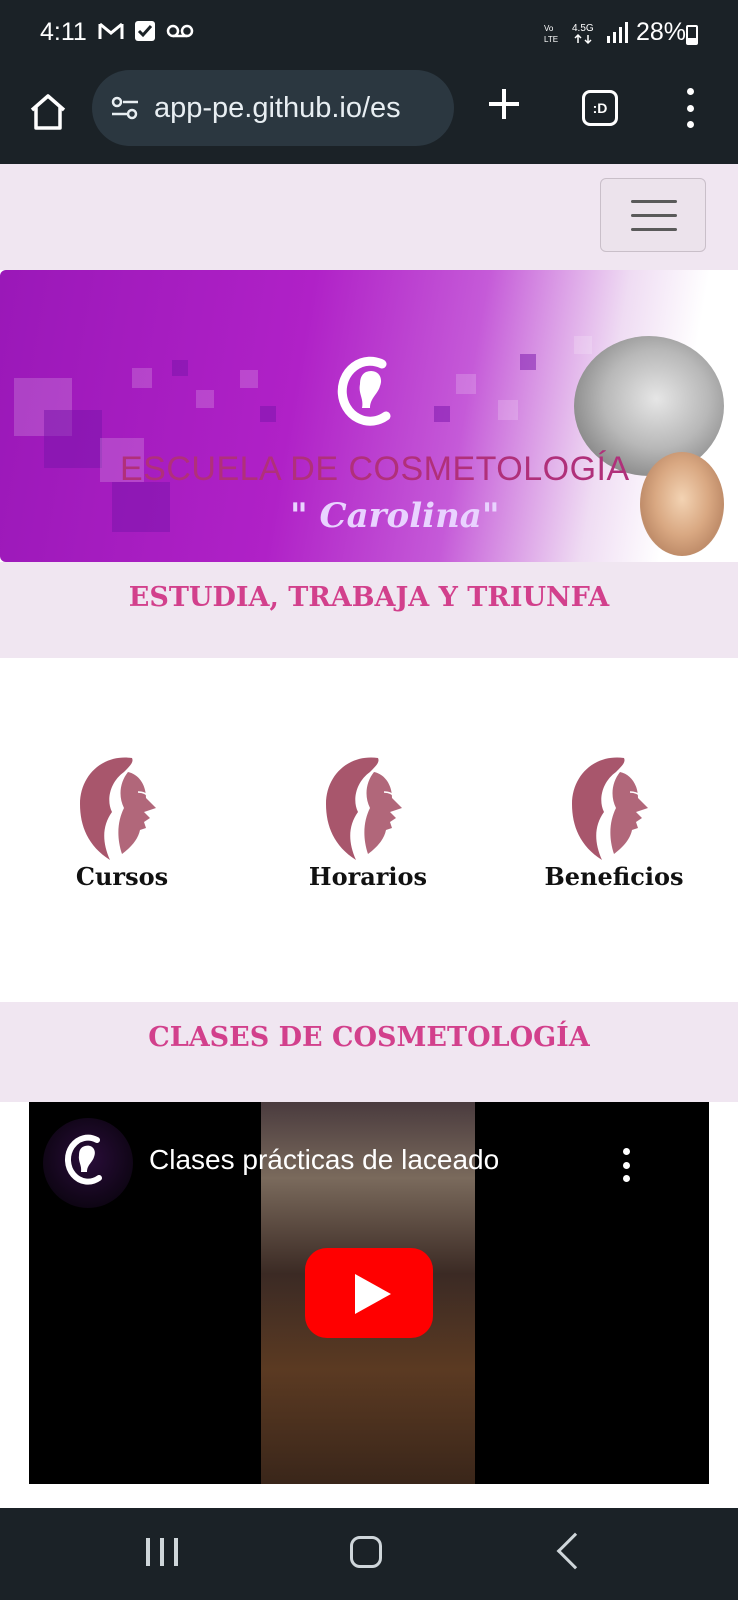 This screenshot has height=1600, width=738. Describe the element at coordinates (549, 28) in the screenshot. I see `svg-text: Vo` at that location.